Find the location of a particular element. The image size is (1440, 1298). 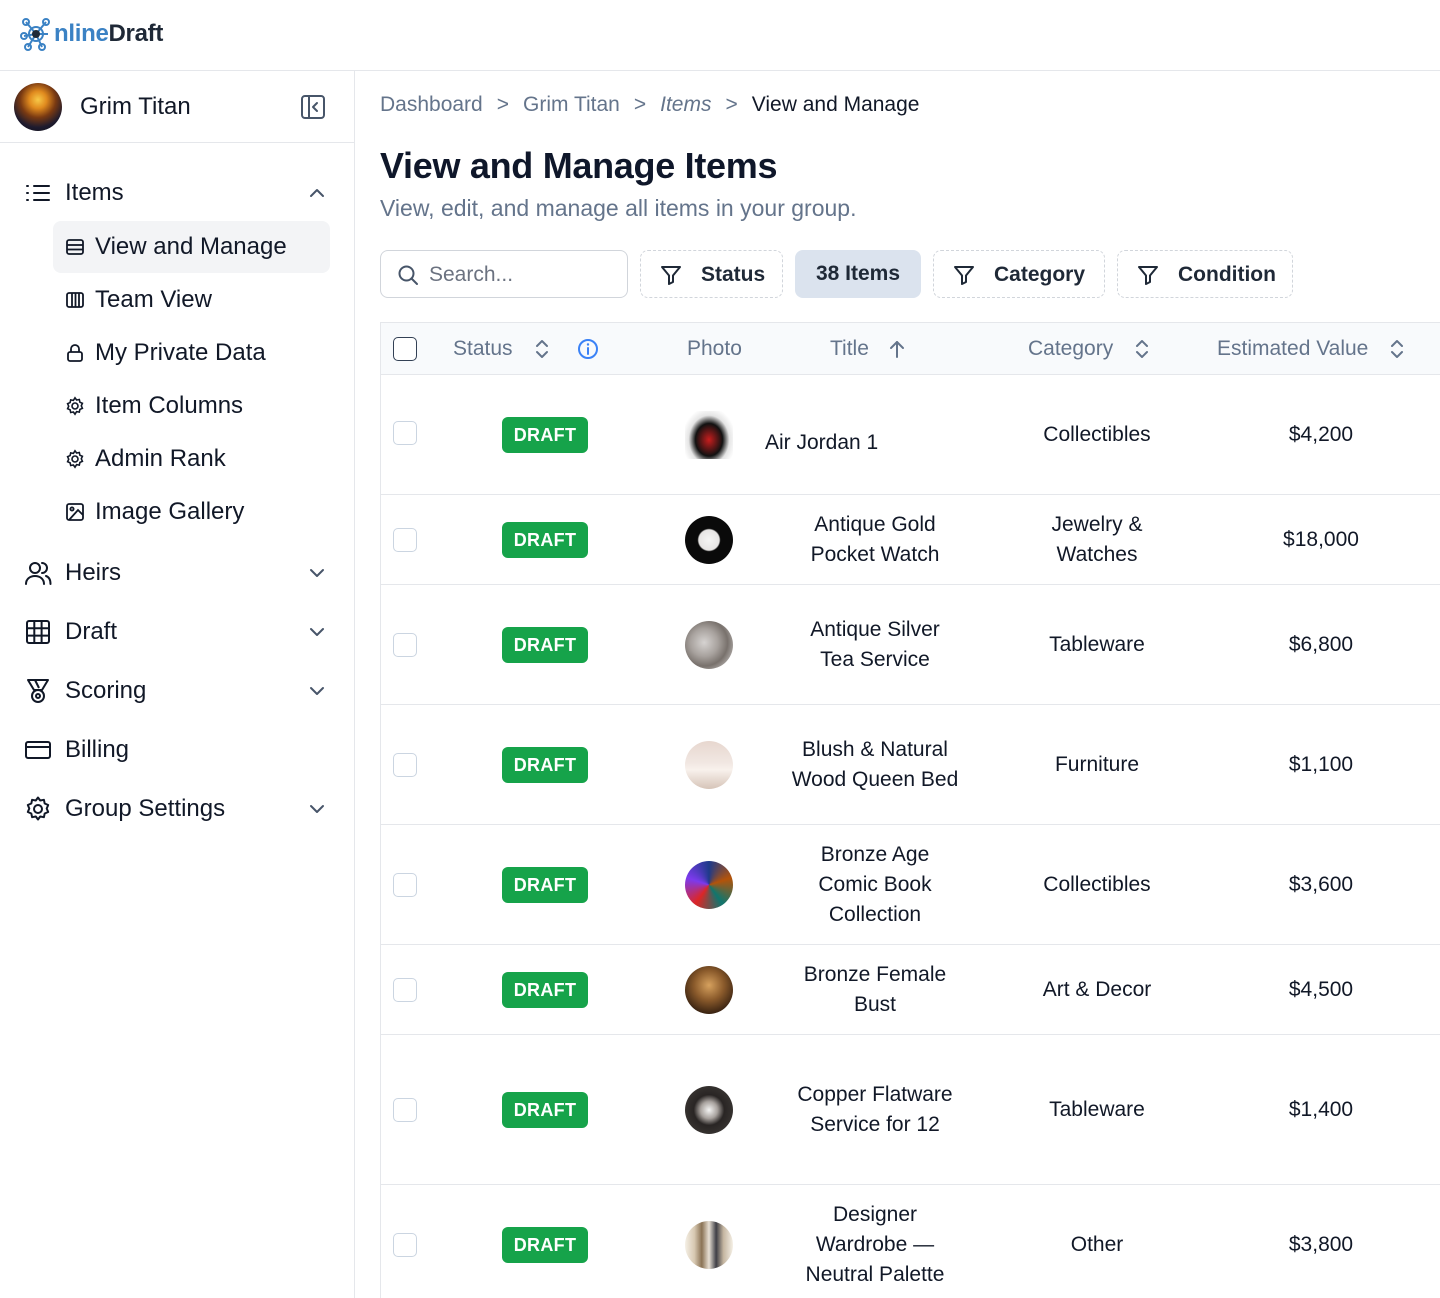

status-filter-button: Status is located at coordinates (711, 274).